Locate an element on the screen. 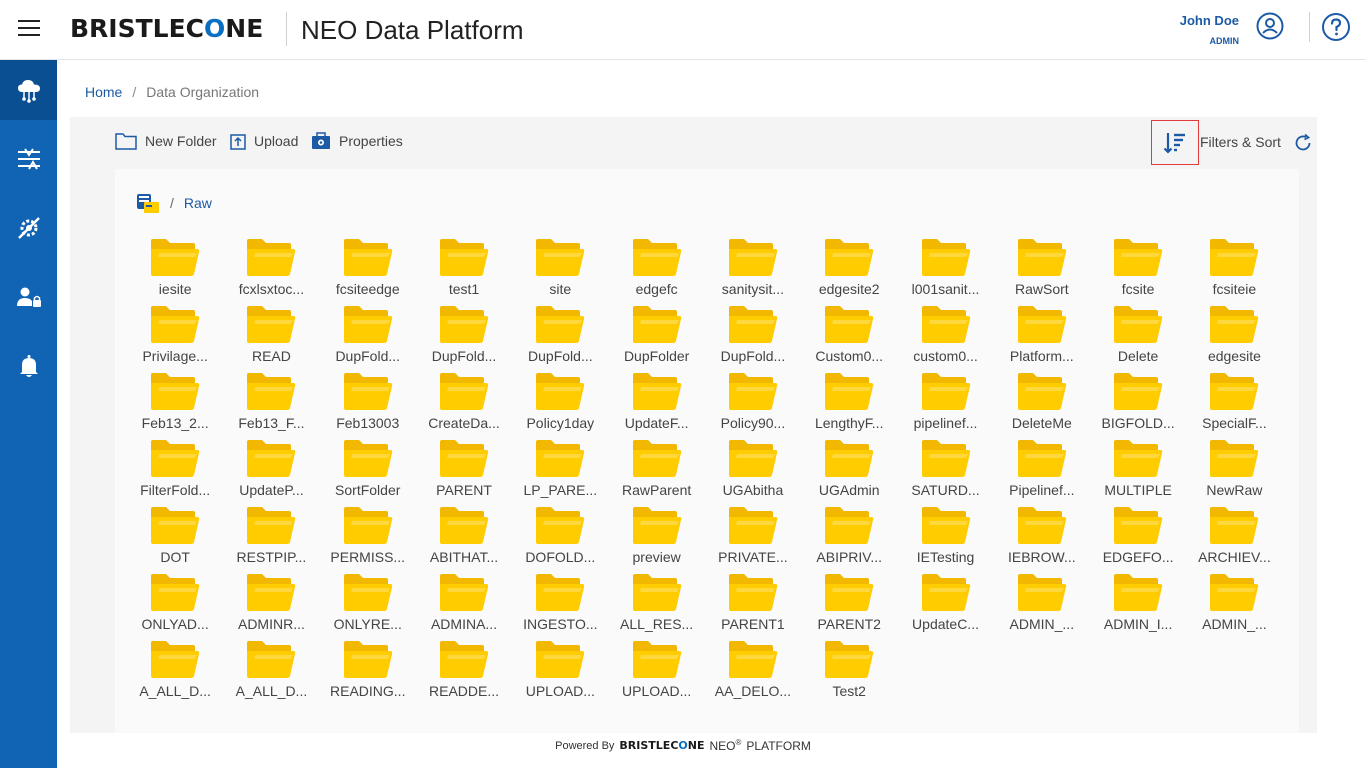 Image resolution: width=1366 pixels, height=768 pixels. properties-button: Properties is located at coordinates (357, 141).